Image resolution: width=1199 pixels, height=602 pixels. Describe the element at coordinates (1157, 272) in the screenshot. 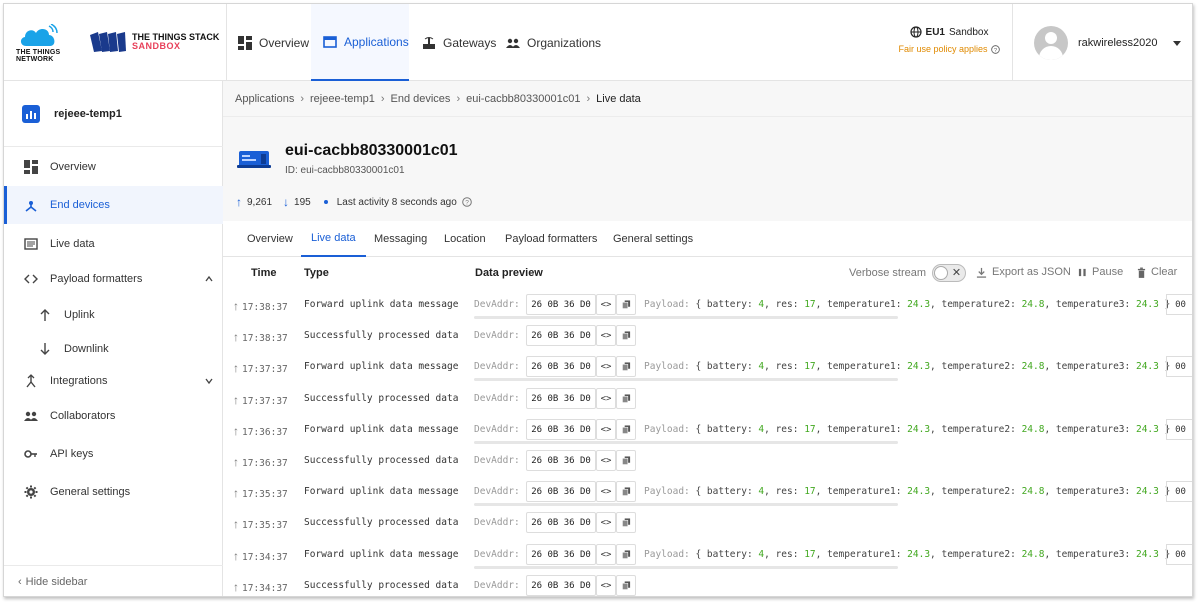

I see `clear-button: Clear` at that location.